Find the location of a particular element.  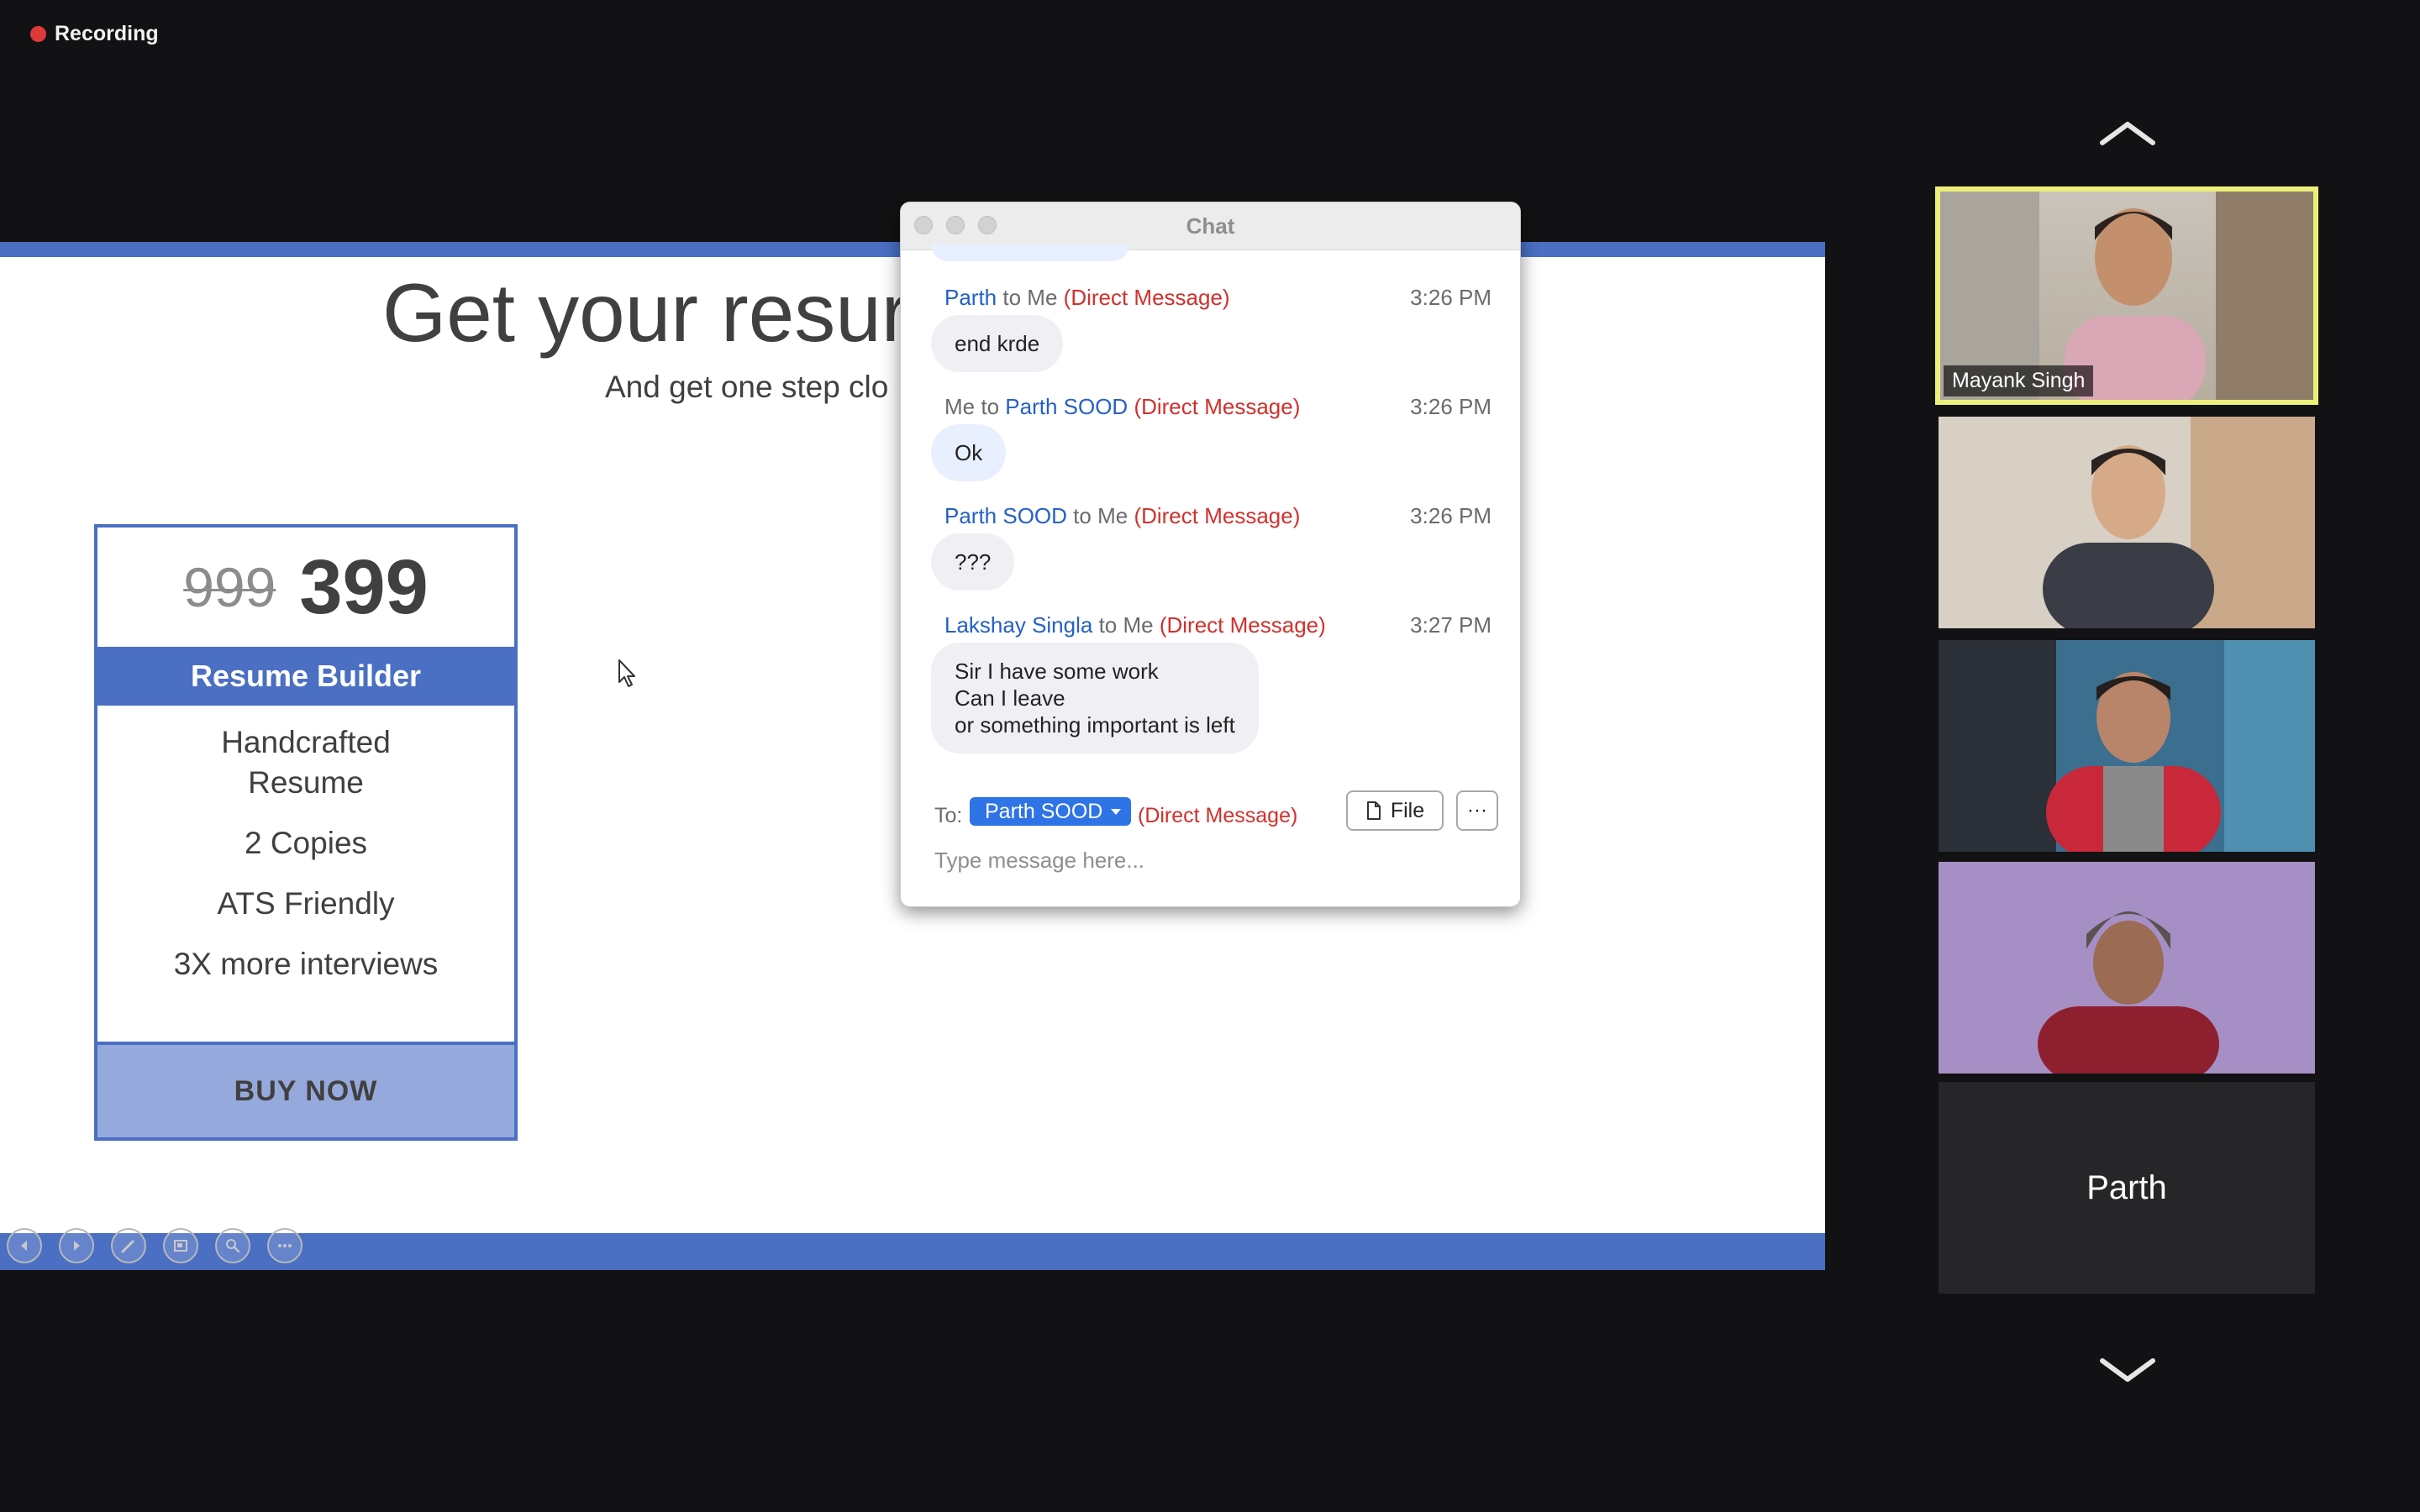

feature-item: 3X more interviews is located at coordinates (306, 964).